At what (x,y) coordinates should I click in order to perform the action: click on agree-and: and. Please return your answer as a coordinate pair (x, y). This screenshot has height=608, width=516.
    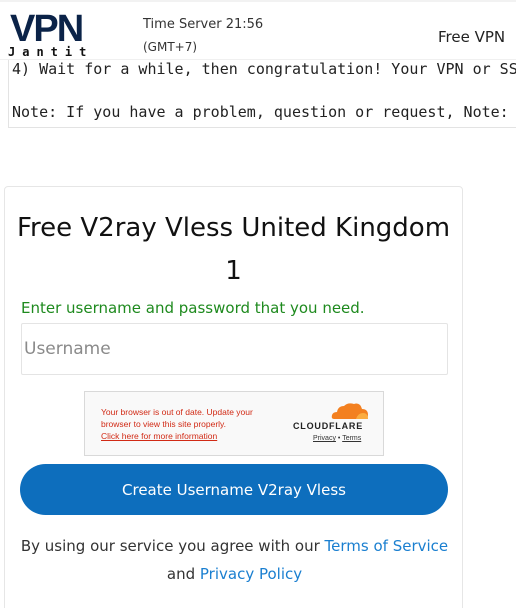
    Looking at the image, I should click on (181, 574).